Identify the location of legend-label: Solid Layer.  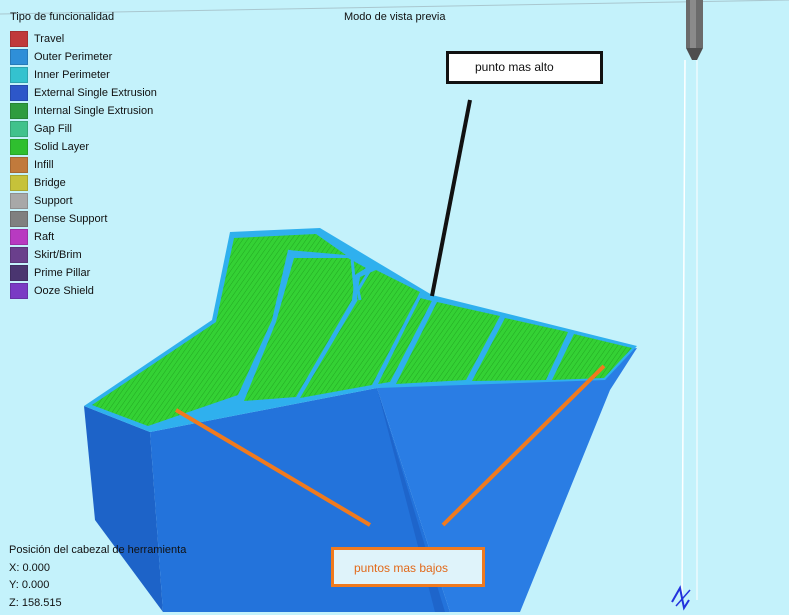
(62, 147).